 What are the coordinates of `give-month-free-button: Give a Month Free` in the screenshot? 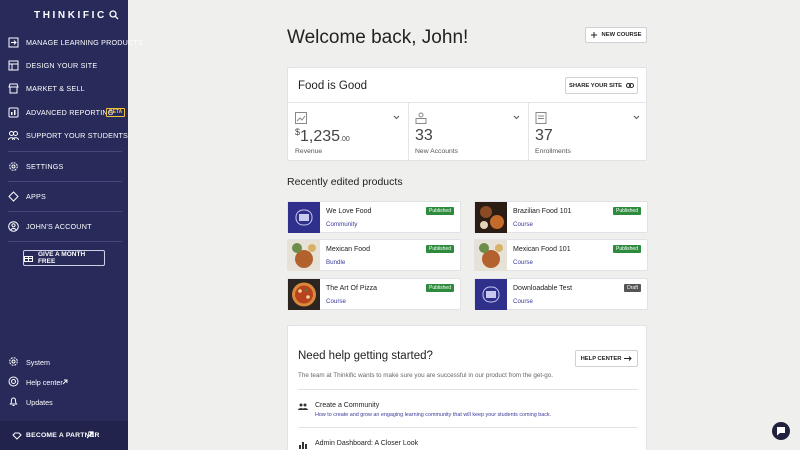 It's located at (64, 258).